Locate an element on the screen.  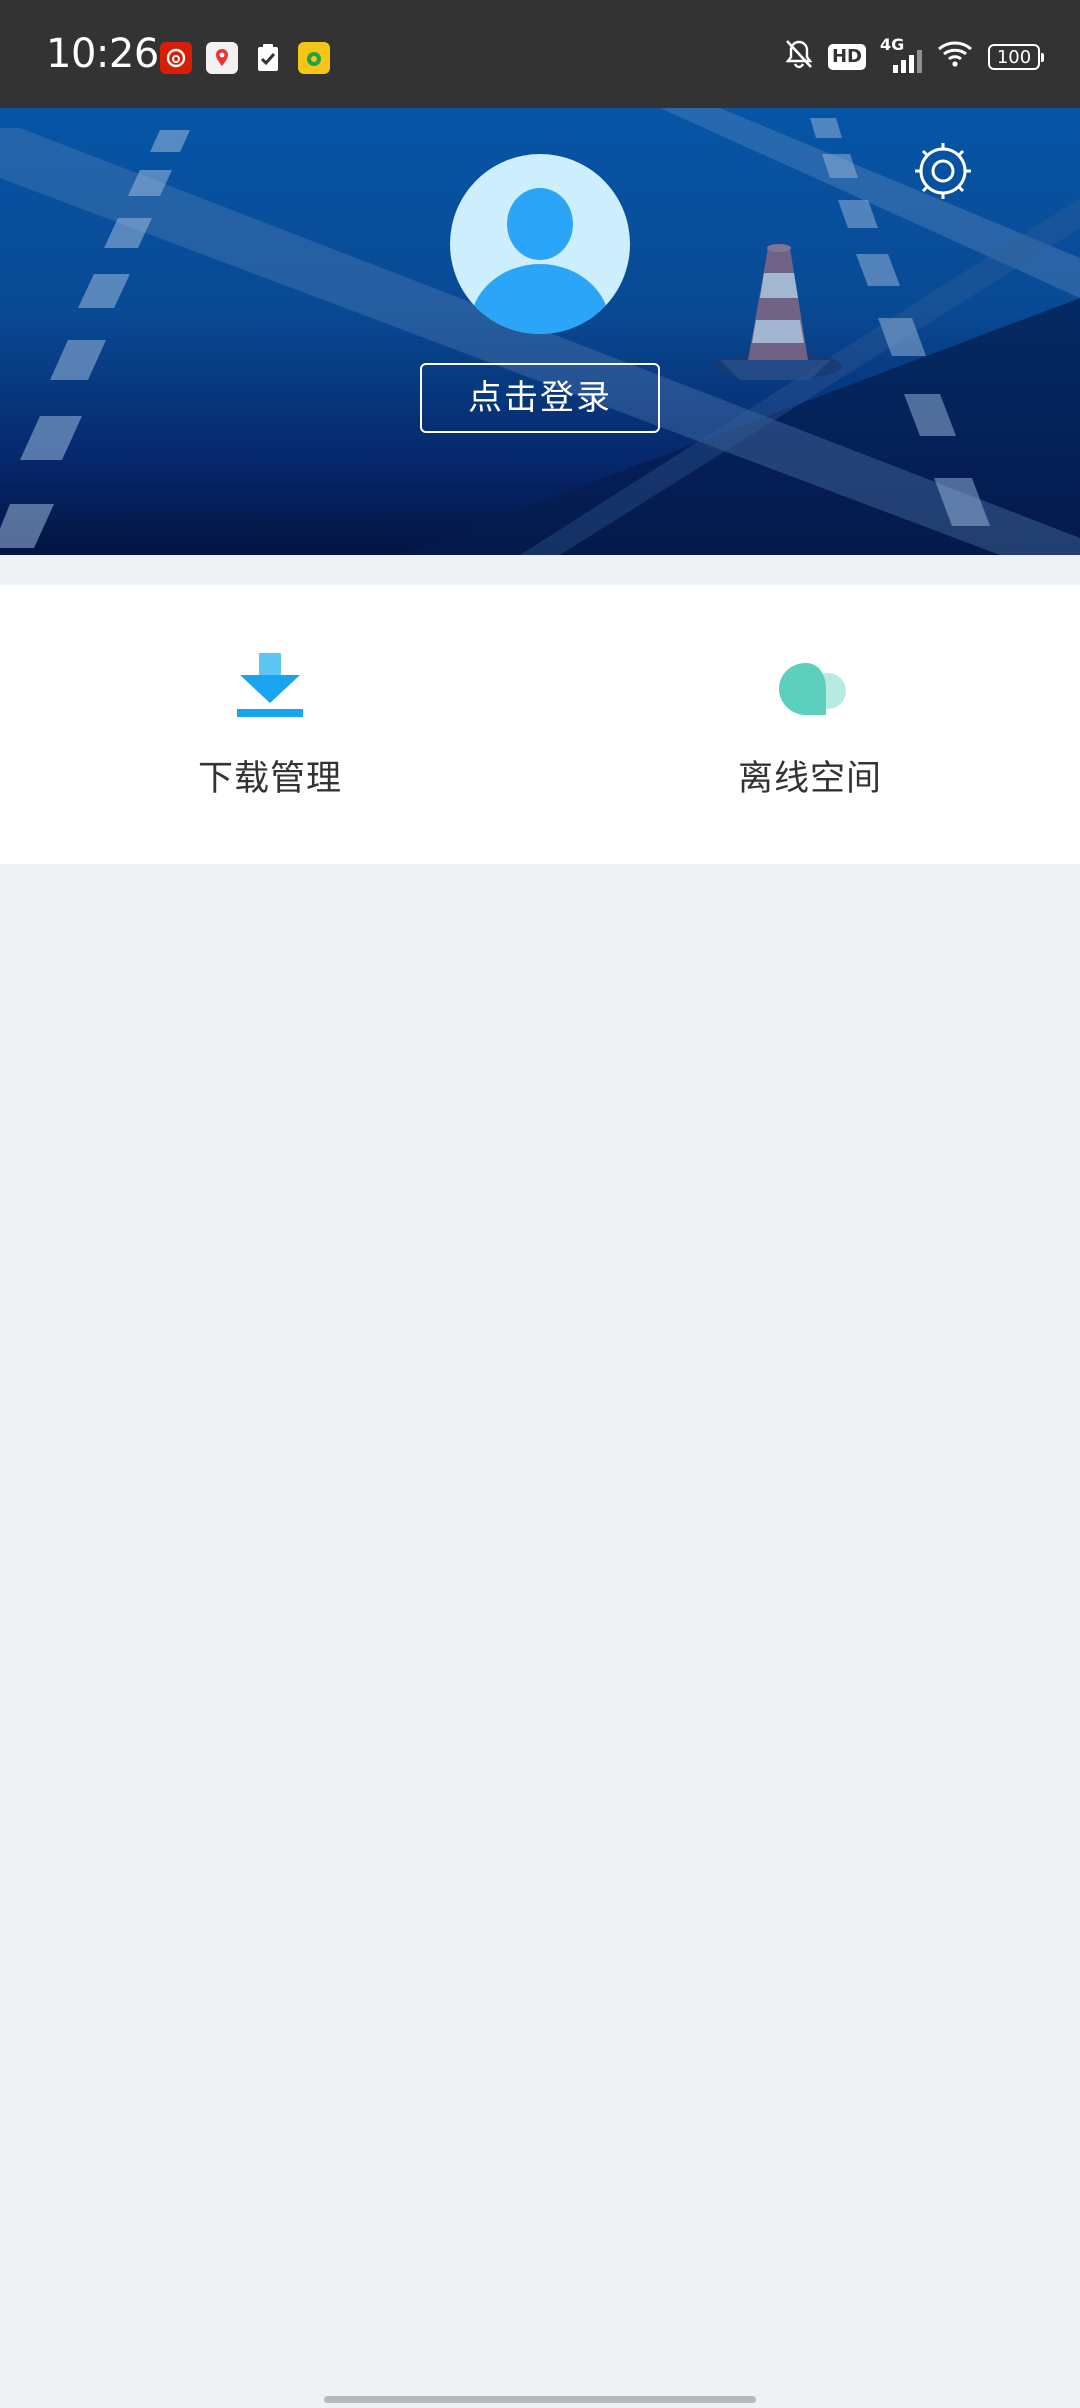
status-time: 10:26 is located at coordinates (102, 54).